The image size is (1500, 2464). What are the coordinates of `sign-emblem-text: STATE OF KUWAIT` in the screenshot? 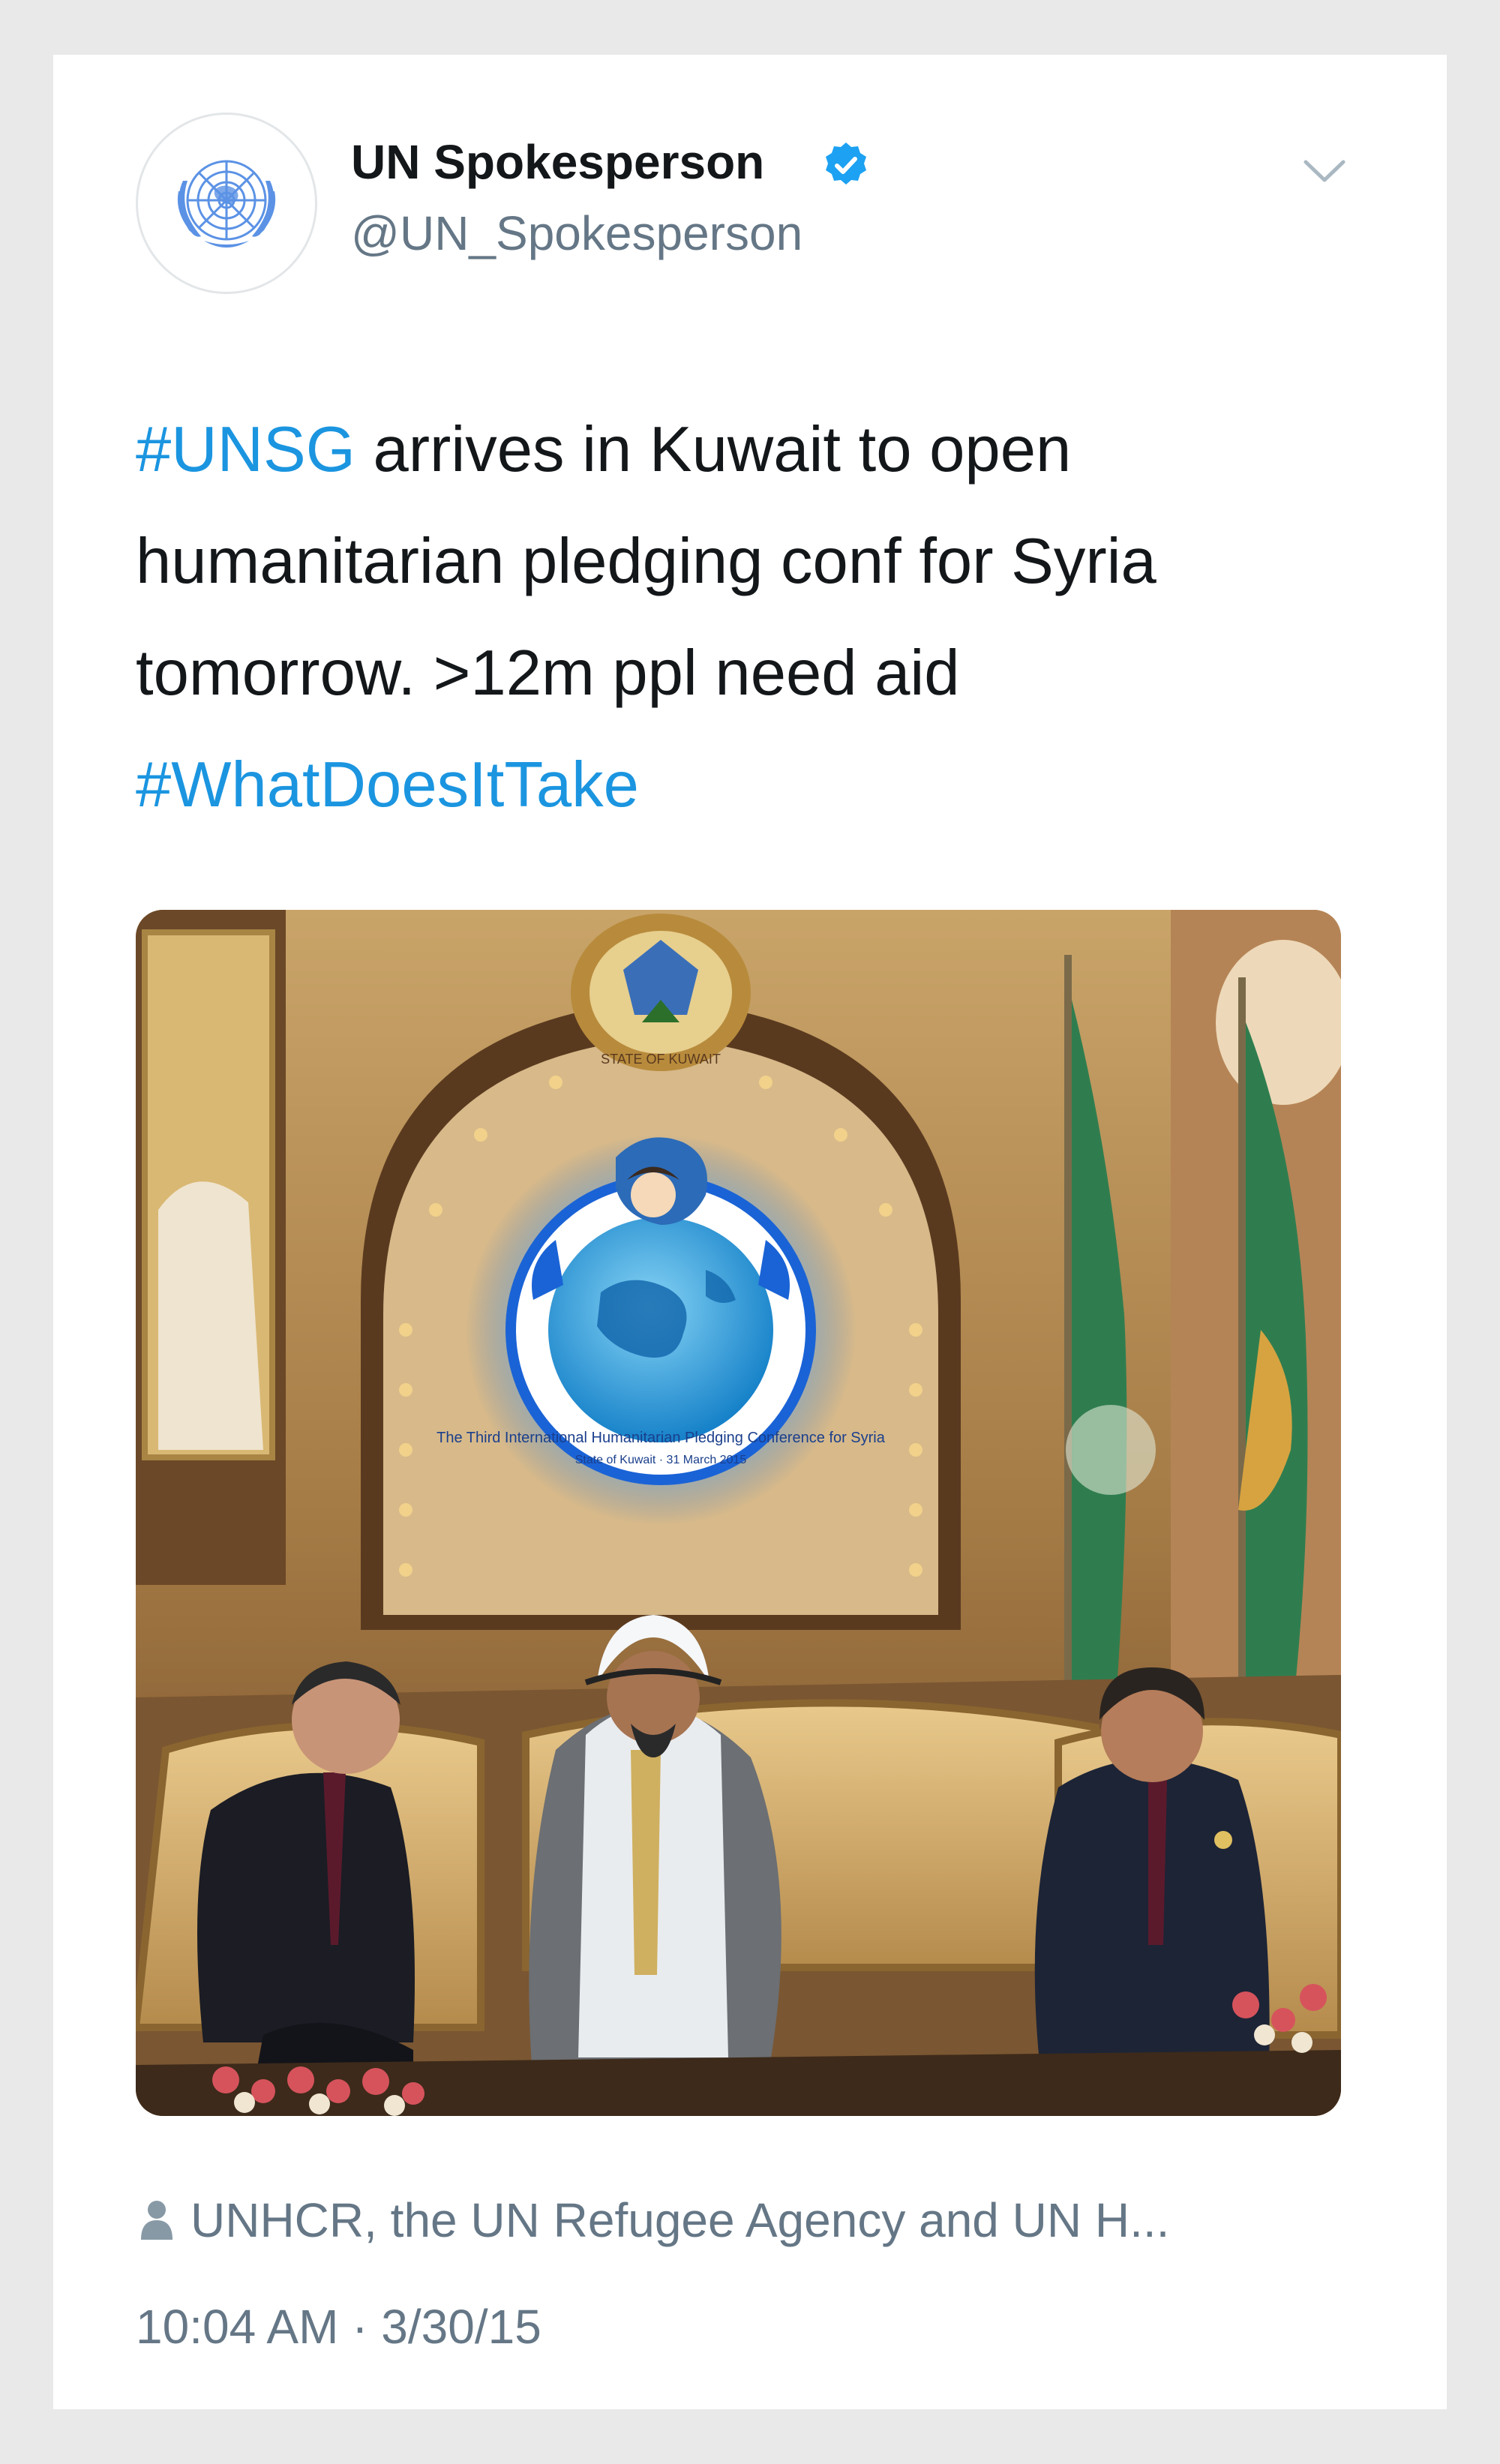 It's located at (661, 1059).